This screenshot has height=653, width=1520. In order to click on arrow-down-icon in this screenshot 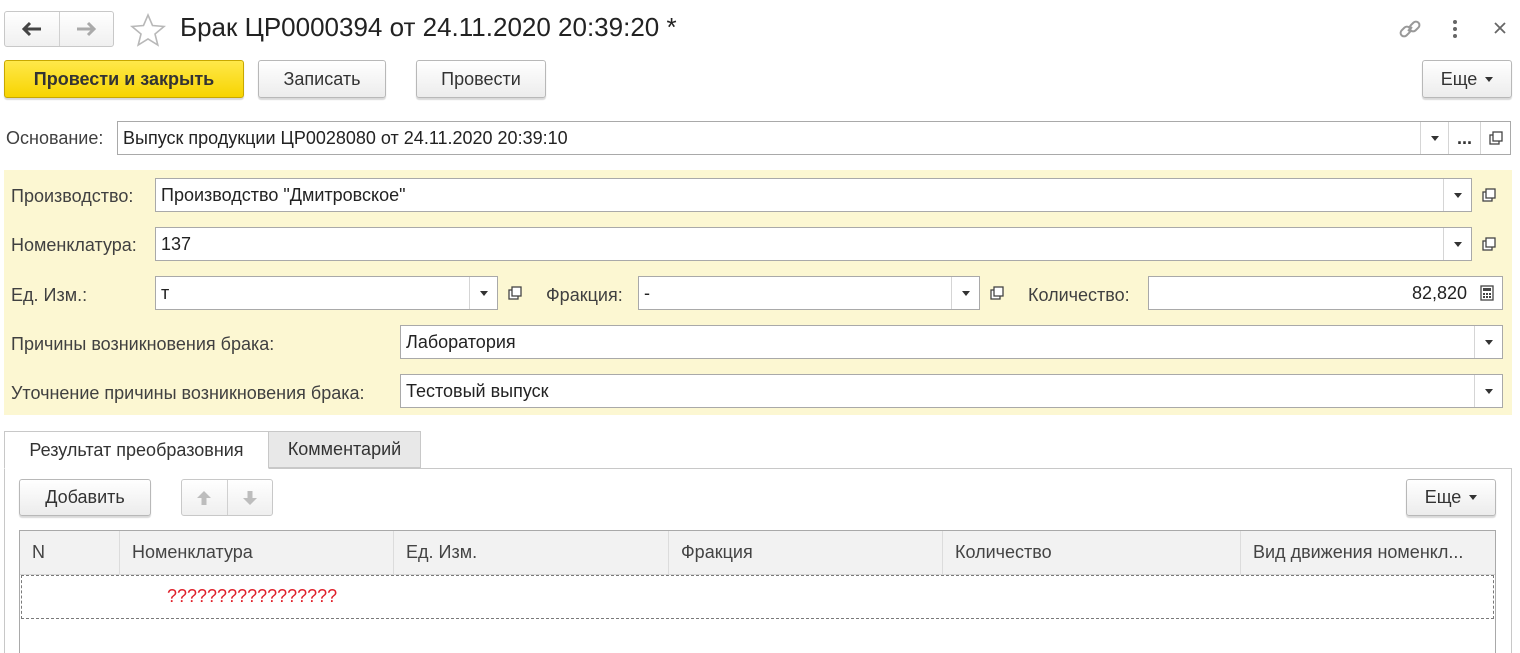, I will do `click(249, 497)`.